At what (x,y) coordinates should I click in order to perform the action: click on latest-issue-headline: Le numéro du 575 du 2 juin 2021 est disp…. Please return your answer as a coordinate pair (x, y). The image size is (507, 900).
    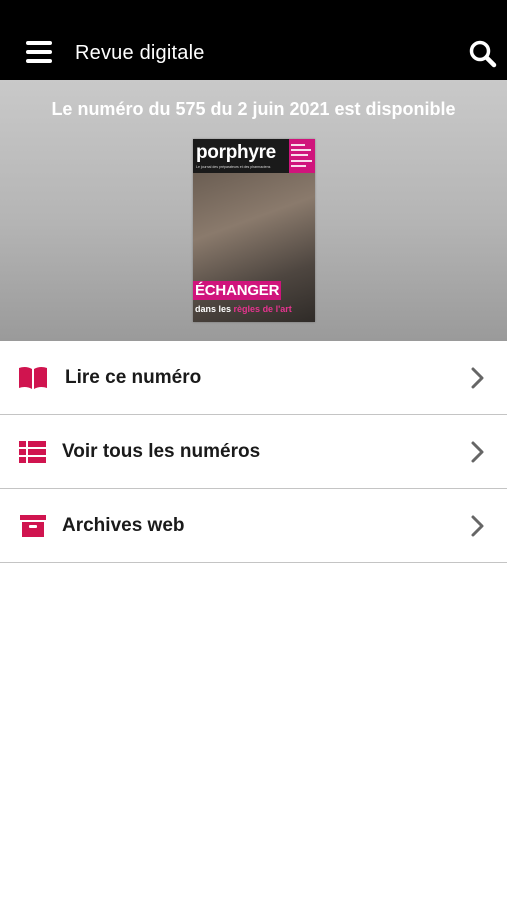
    Looking at the image, I should click on (253, 109).